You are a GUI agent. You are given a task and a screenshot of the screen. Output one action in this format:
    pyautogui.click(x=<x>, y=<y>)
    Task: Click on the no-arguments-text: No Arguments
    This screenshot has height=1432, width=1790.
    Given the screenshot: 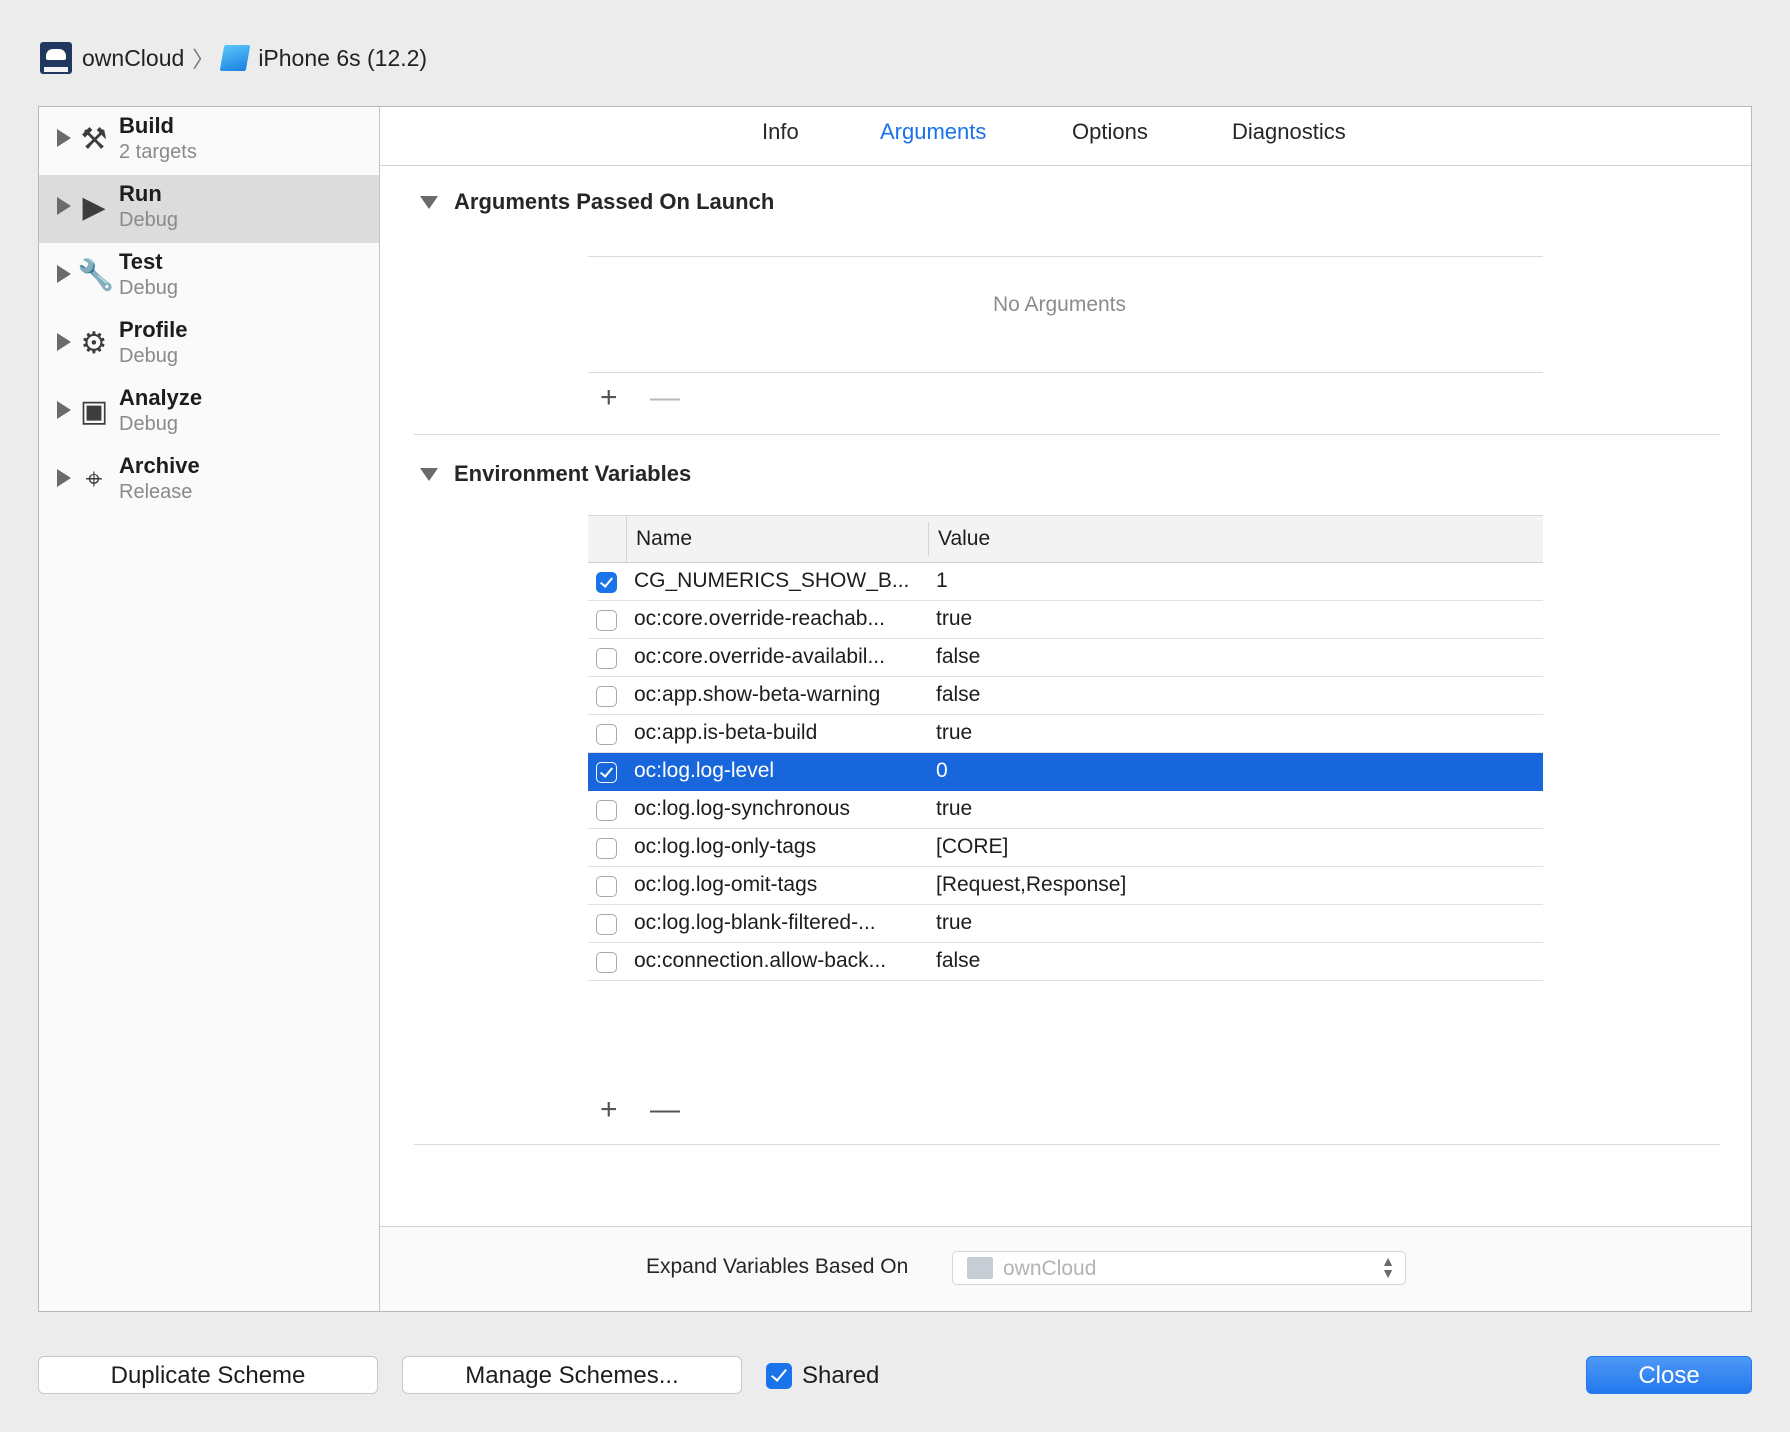 What is the action you would take?
    pyautogui.click(x=1059, y=304)
    